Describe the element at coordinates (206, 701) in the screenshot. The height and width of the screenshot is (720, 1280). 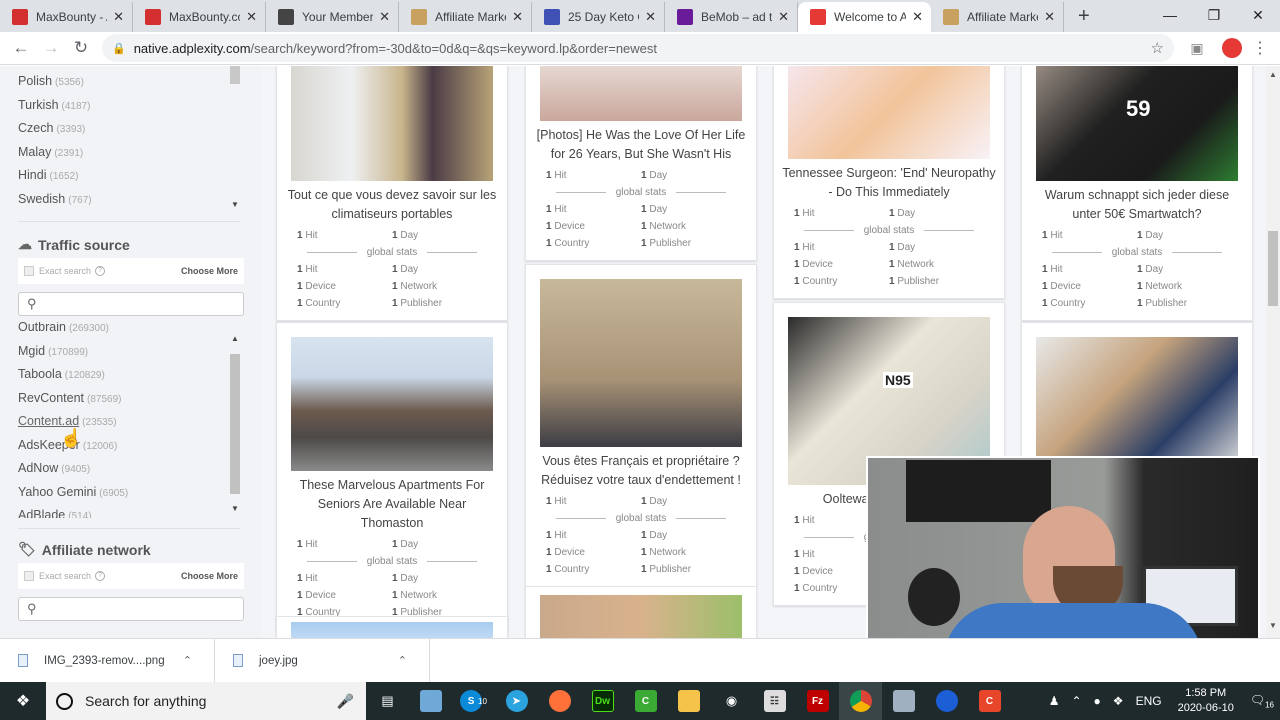
I see `taskbar-search-box: Search for anything 🎤` at that location.